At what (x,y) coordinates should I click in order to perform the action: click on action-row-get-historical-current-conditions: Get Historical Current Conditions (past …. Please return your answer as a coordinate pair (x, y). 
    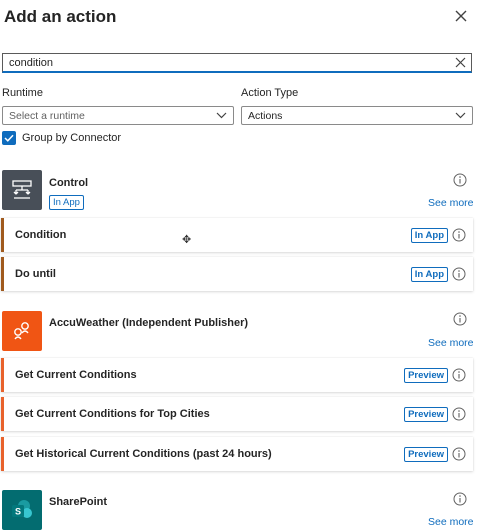
    Looking at the image, I should click on (237, 454).